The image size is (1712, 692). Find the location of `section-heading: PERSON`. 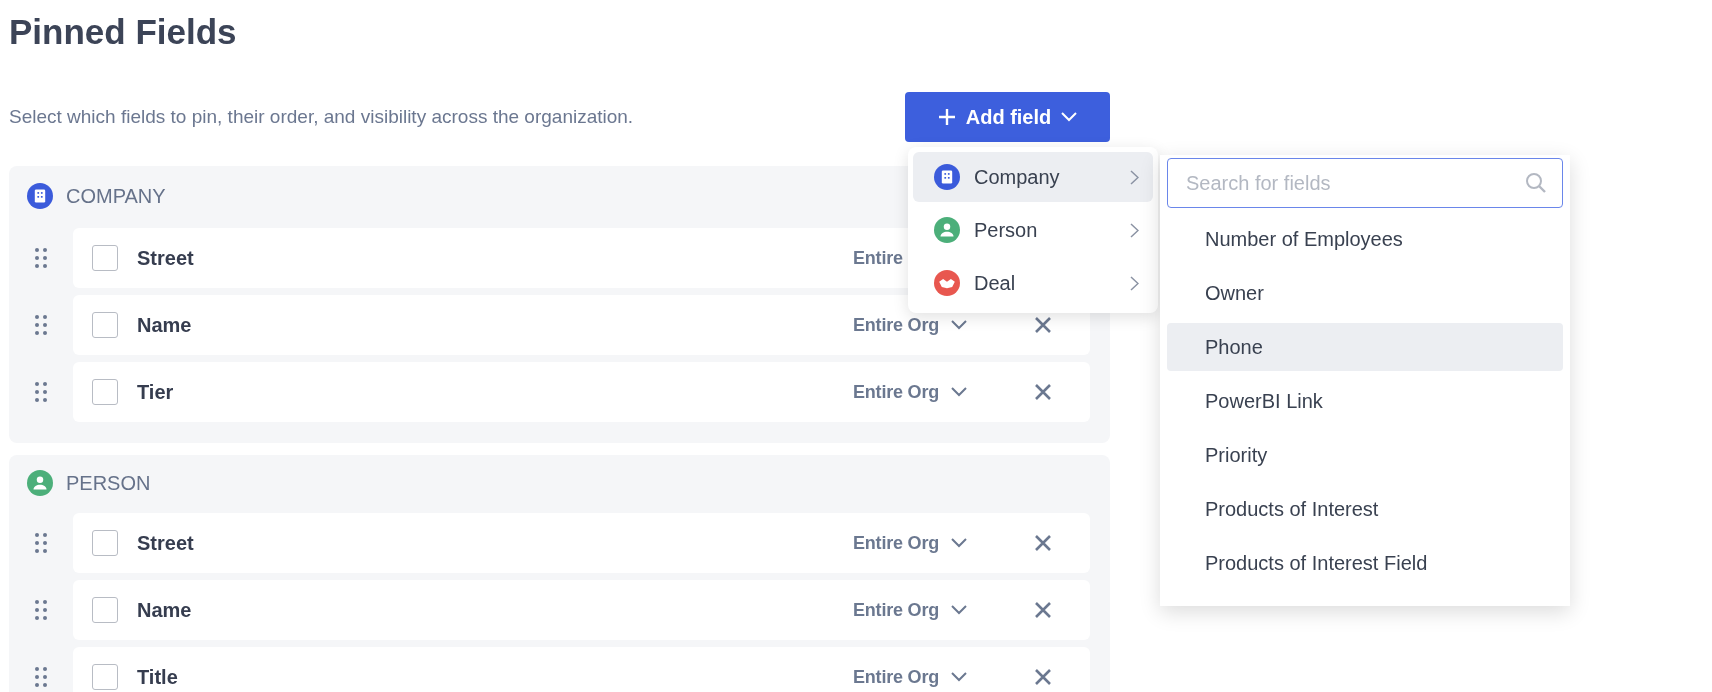

section-heading: PERSON is located at coordinates (108, 483).